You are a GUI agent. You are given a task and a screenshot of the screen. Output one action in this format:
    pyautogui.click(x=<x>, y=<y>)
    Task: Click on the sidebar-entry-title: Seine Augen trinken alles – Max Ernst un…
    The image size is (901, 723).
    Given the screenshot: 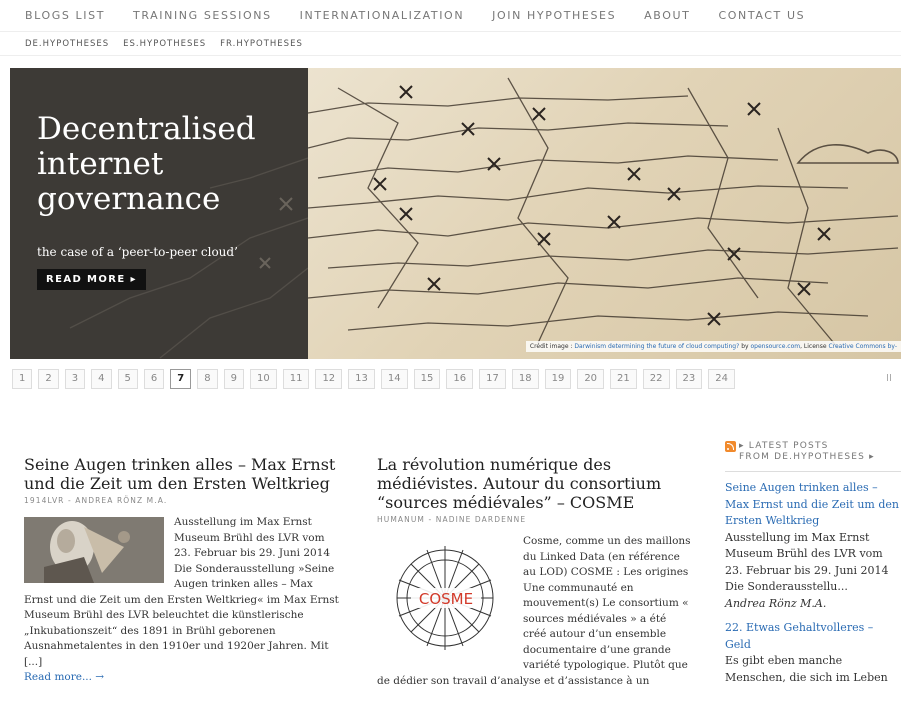 What is the action you would take?
    pyautogui.click(x=813, y=505)
    